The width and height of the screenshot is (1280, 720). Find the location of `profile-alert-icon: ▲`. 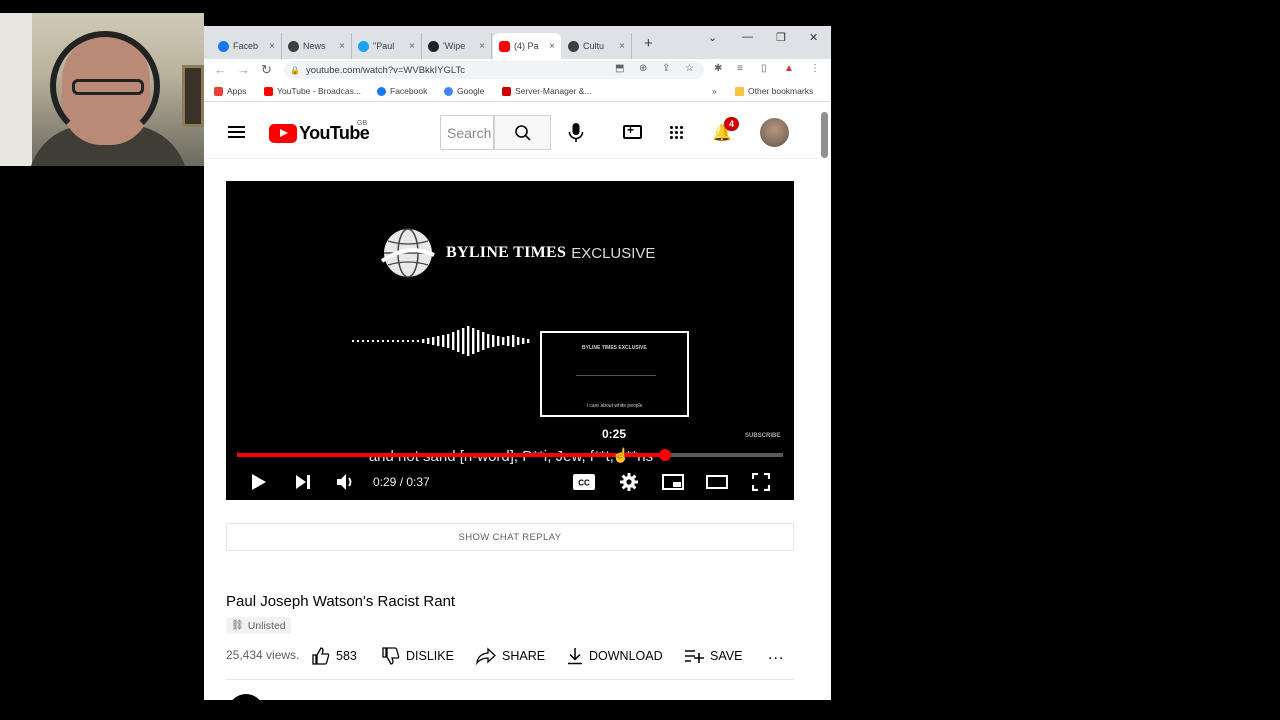

profile-alert-icon: ▲ is located at coordinates (789, 68).